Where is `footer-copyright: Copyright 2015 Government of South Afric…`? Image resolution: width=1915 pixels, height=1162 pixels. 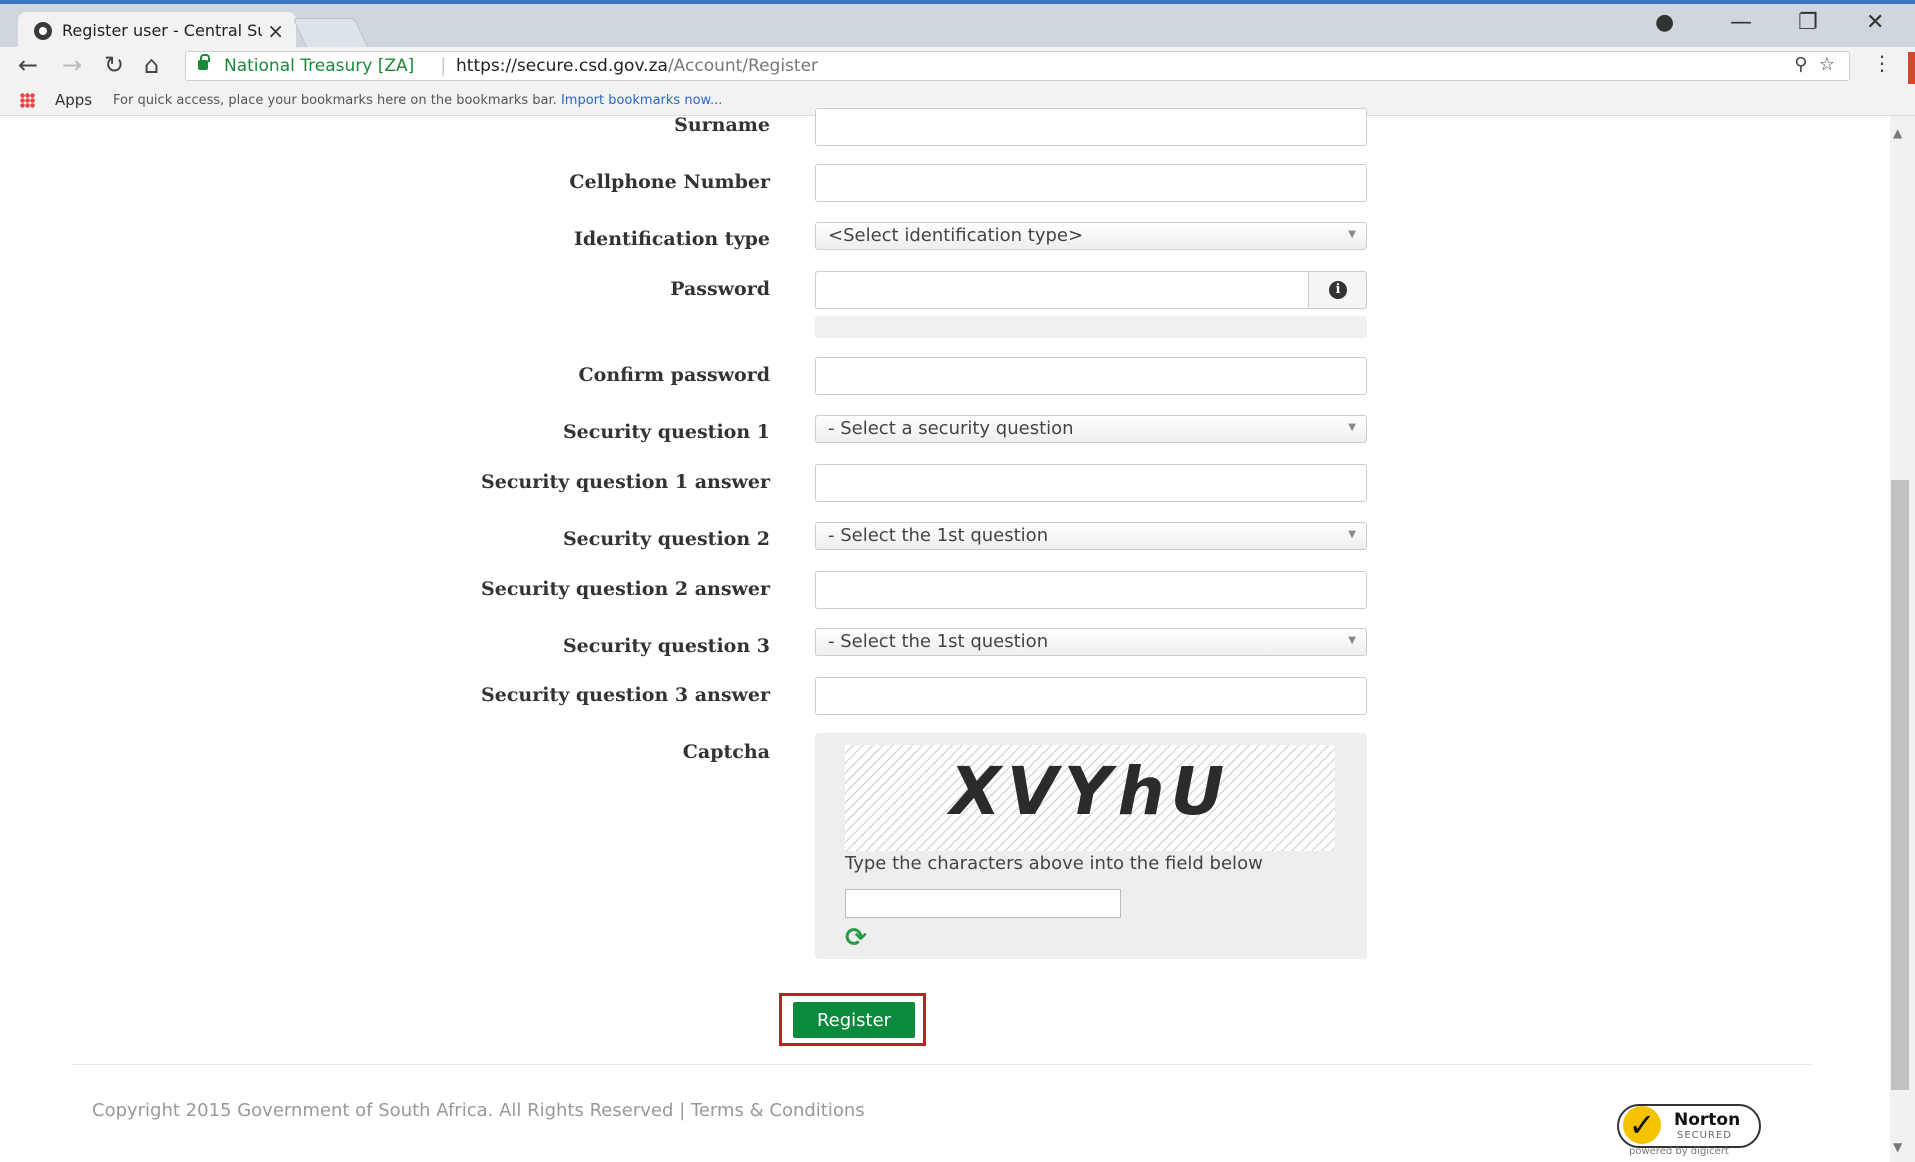 footer-copyright: Copyright 2015 Government of South Afric… is located at coordinates (478, 1110).